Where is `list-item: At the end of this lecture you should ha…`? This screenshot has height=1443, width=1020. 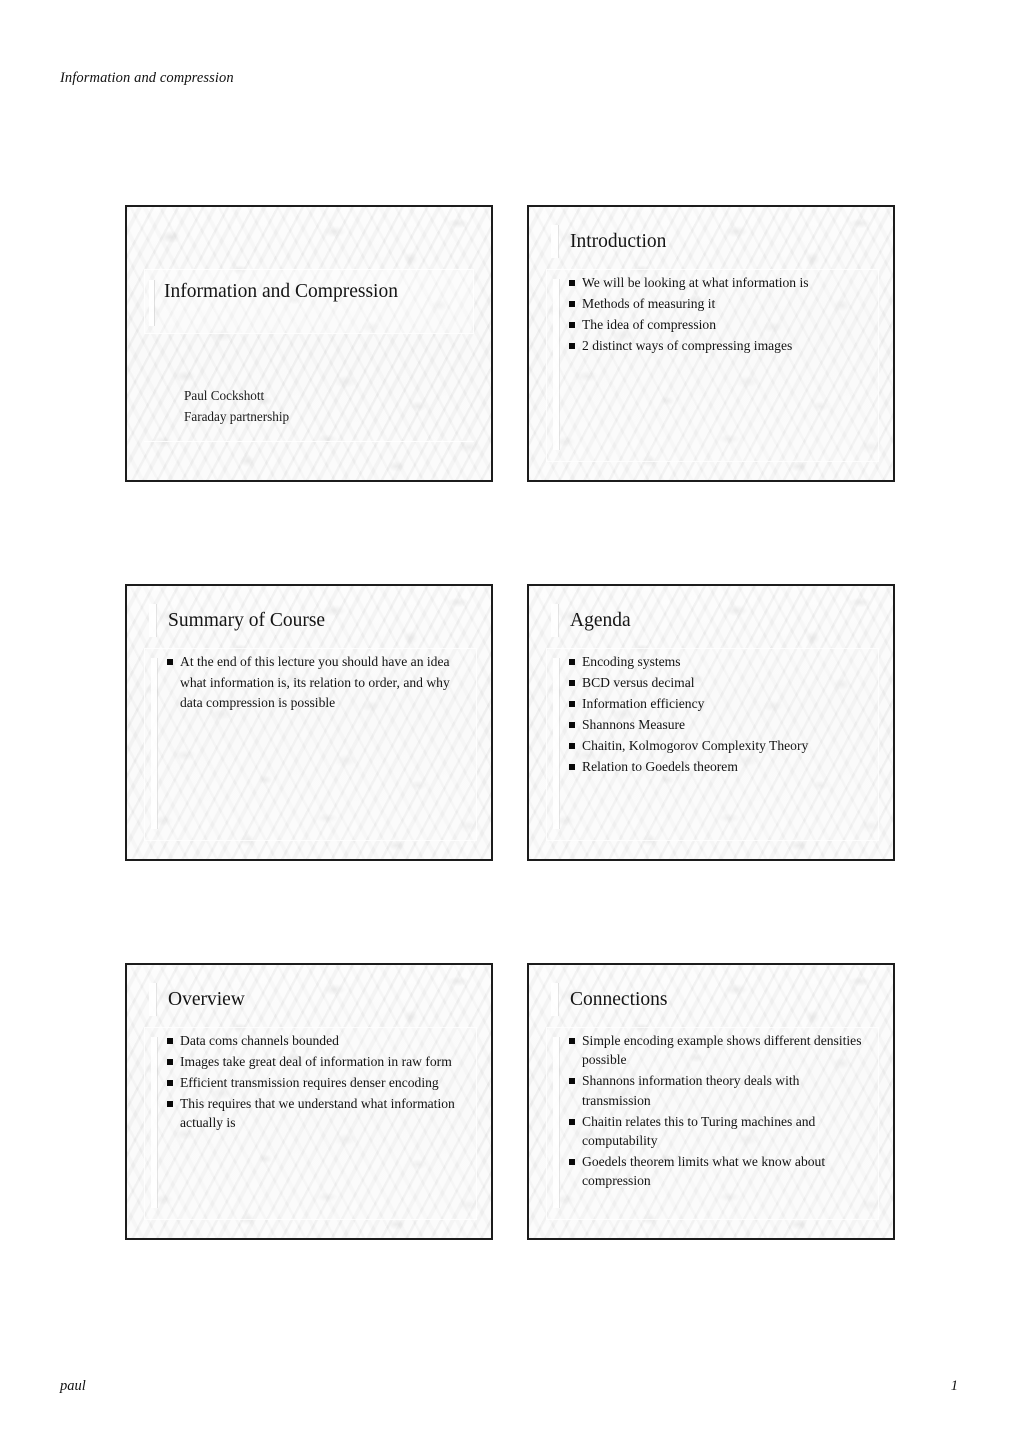 list-item: At the end of this lecture you should ha… is located at coordinates (318, 683).